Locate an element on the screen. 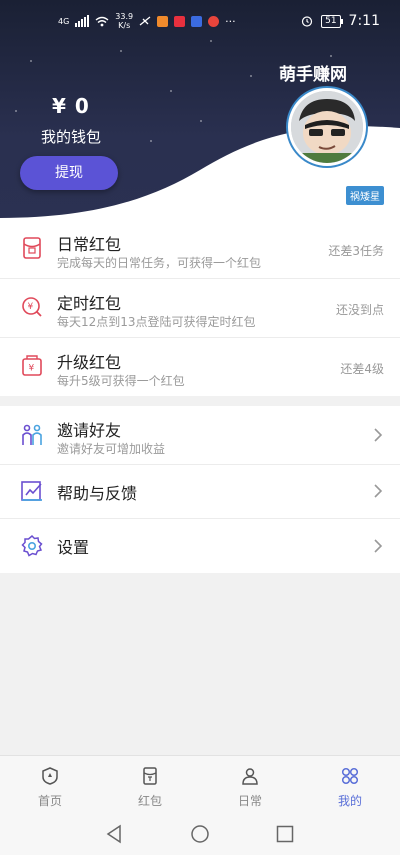 This screenshot has height=855, width=400. list-item-title: 定时红包 is located at coordinates (89, 303).